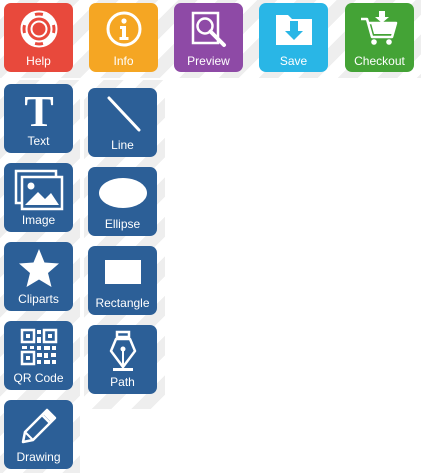 Image resolution: width=421 pixels, height=473 pixels. I want to click on text-tool-button: T Text, so click(38, 118).